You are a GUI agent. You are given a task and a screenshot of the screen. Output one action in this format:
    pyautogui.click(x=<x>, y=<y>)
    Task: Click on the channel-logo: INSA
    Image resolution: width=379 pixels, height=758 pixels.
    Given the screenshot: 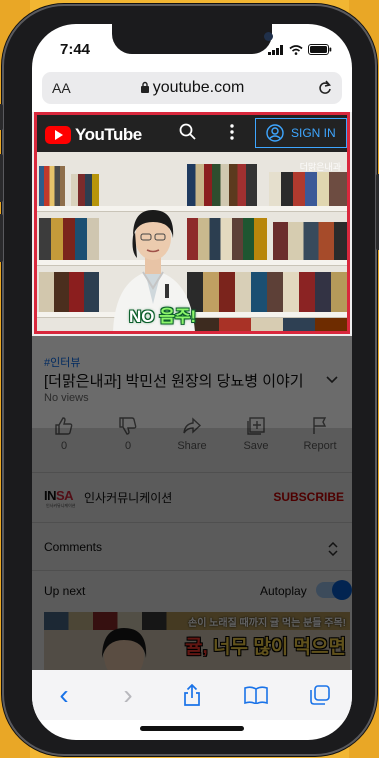 What is the action you would take?
    pyautogui.click(x=59, y=495)
    